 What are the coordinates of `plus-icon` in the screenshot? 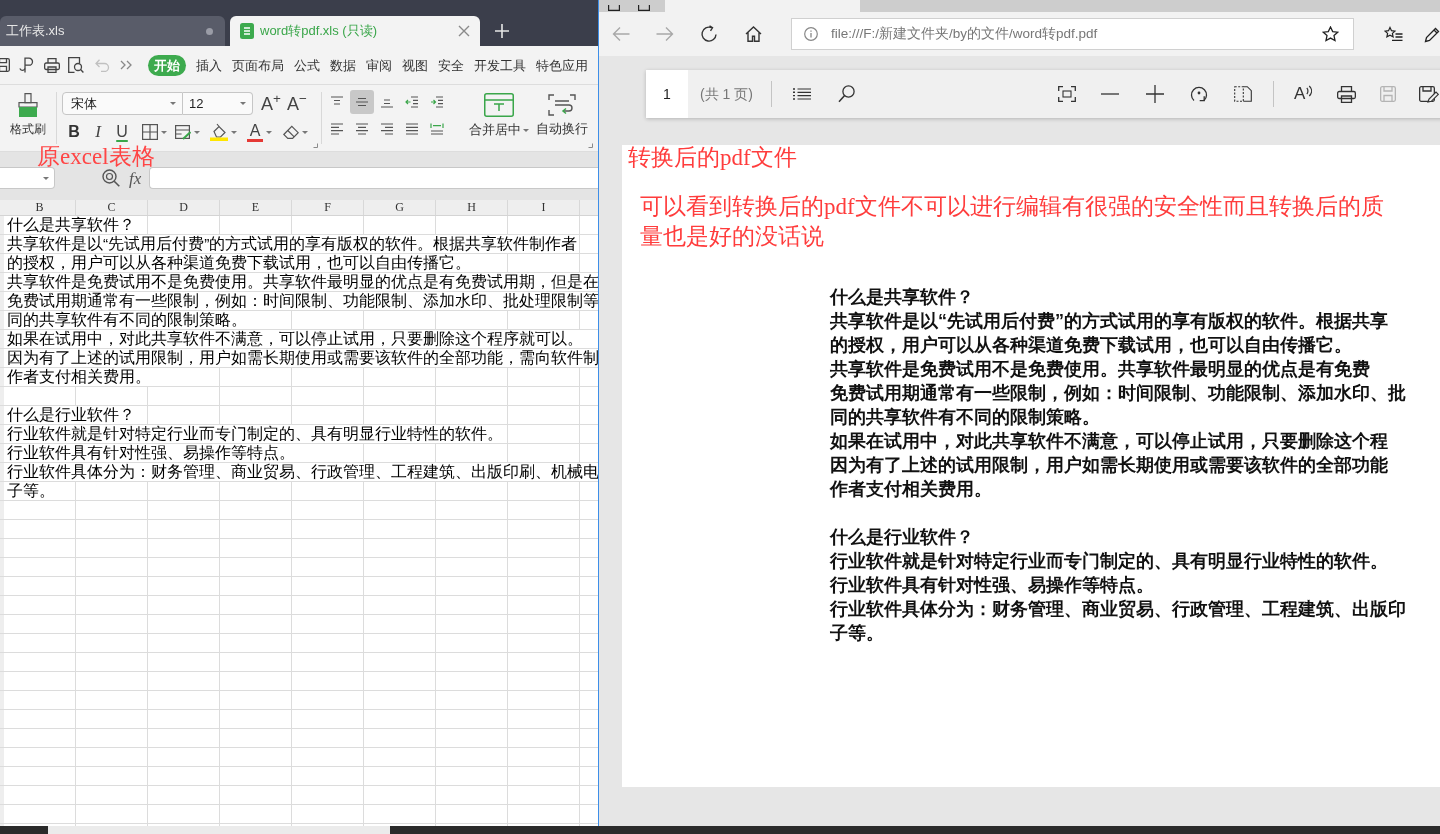 It's located at (502, 31).